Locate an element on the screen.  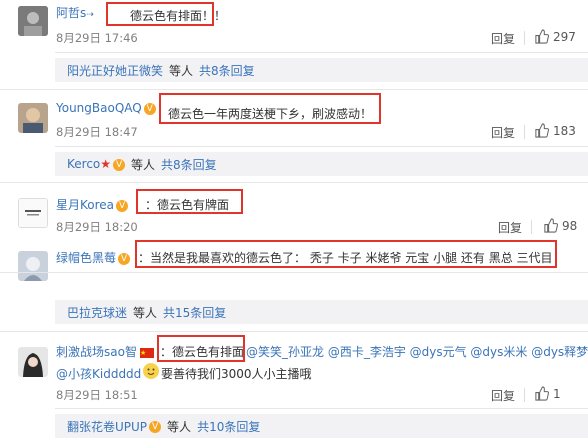
like-count: 183 is located at coordinates (564, 130).